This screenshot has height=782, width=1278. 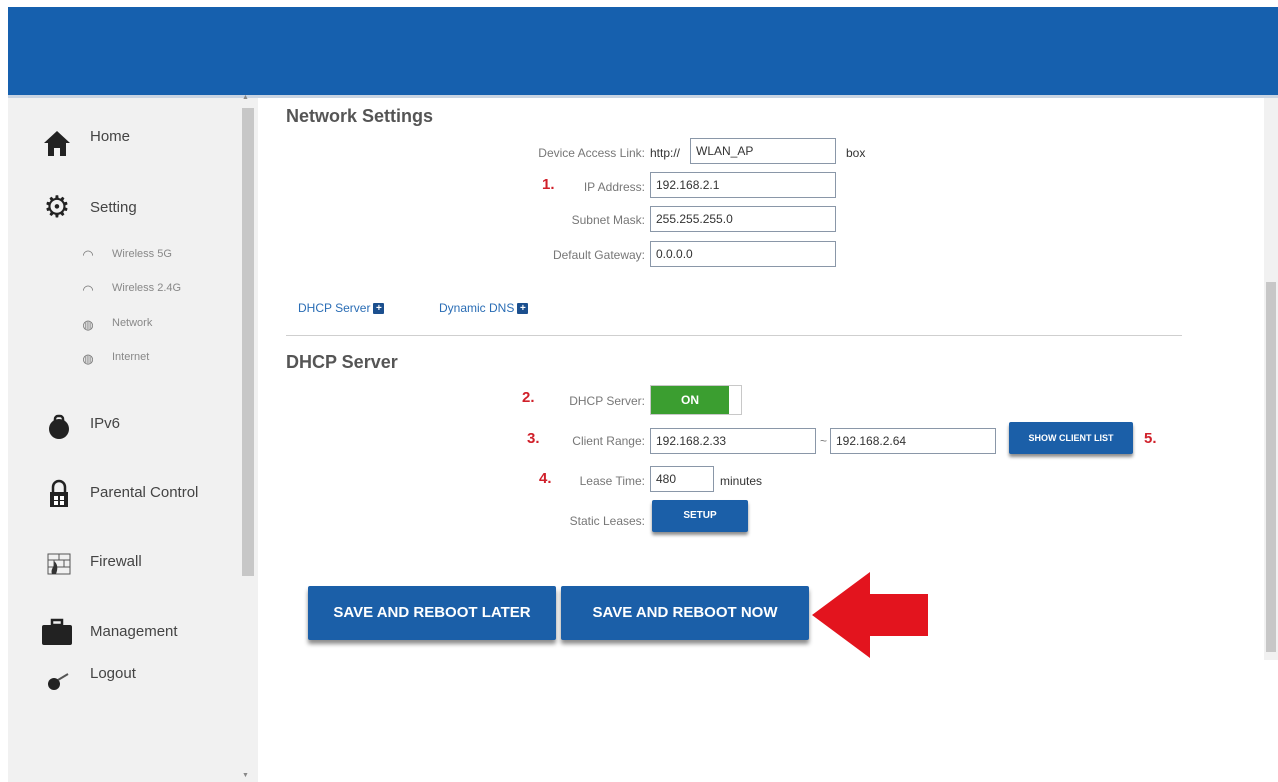 I want to click on red-arrow-icon, so click(x=870, y=615).